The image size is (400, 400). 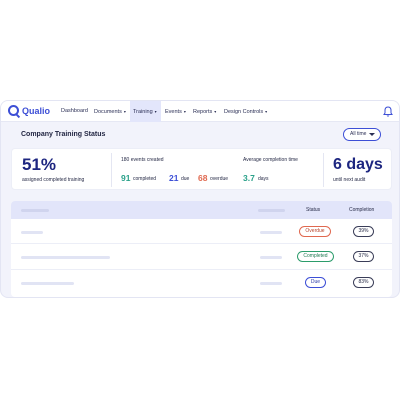 What do you see at coordinates (315, 282) in the screenshot?
I see `status-badge: Due` at bounding box center [315, 282].